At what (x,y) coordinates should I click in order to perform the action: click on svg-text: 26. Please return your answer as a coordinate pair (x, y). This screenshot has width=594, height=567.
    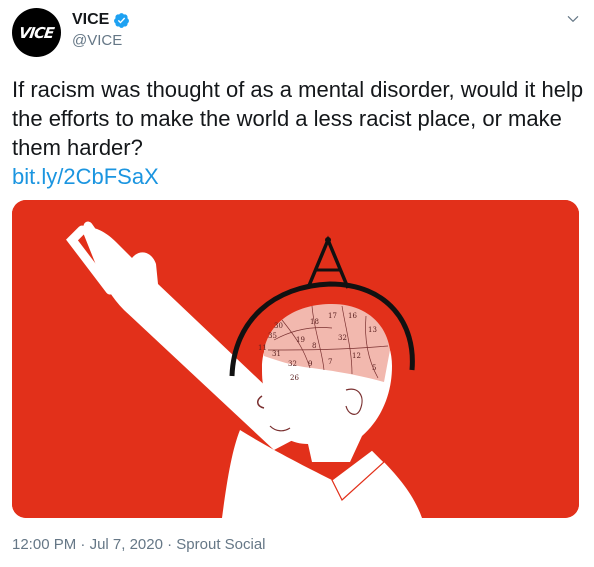
    Looking at the image, I should click on (294, 378).